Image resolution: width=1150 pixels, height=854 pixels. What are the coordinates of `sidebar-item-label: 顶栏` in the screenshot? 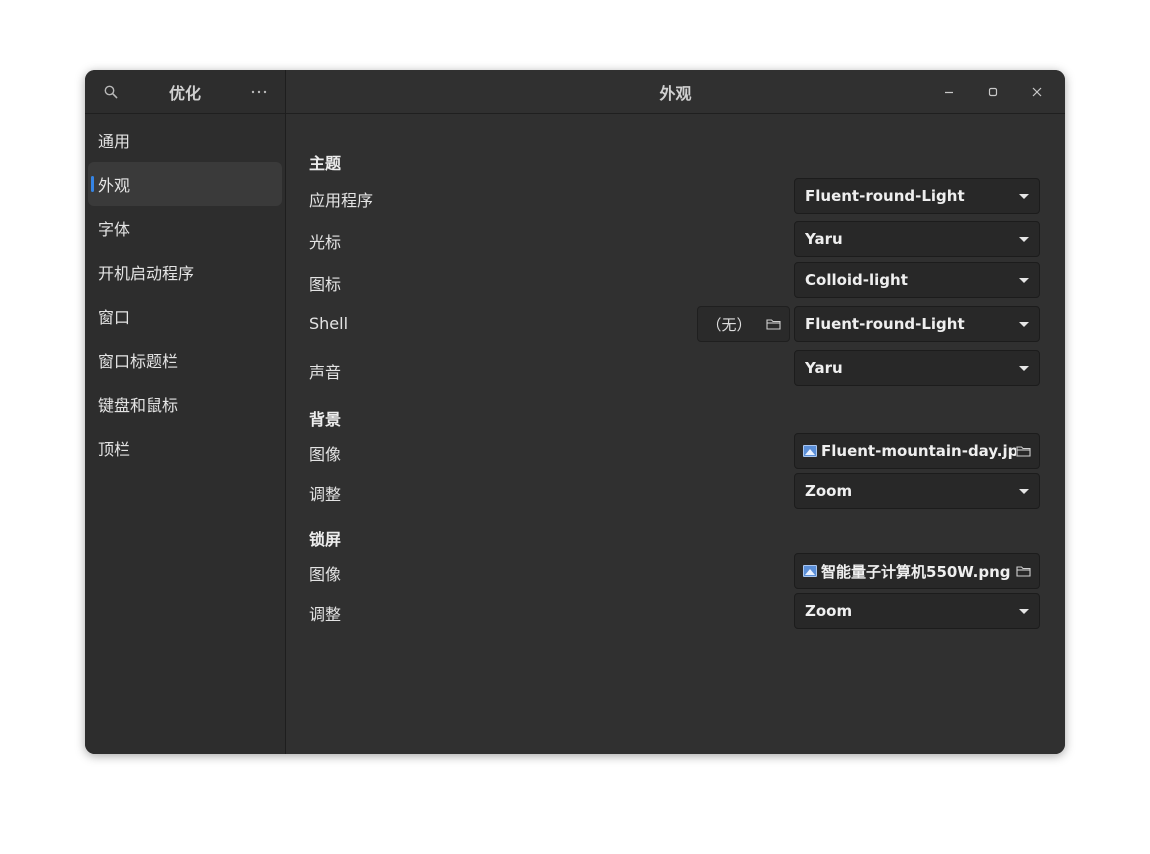 It's located at (114, 449).